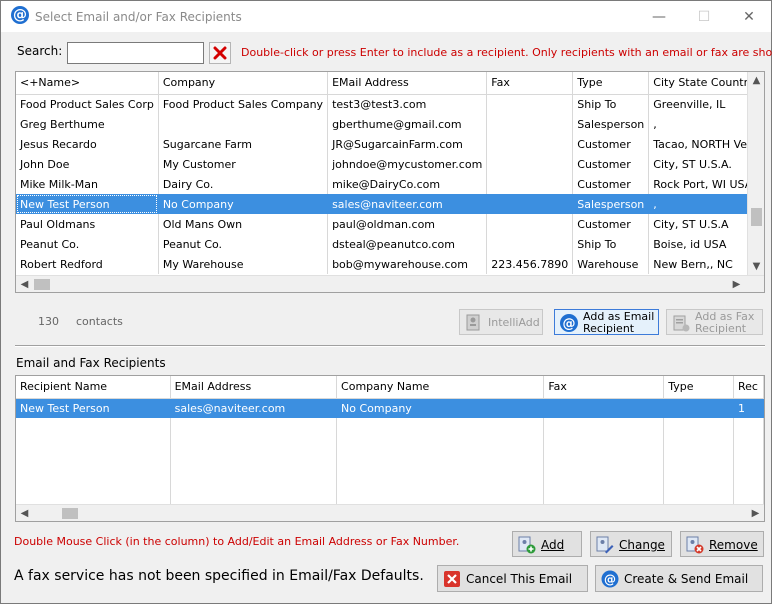 This screenshot has height=604, width=772. What do you see at coordinates (243, 244) in the screenshot?
I see `contact-cell-company: Peanut Co.` at bounding box center [243, 244].